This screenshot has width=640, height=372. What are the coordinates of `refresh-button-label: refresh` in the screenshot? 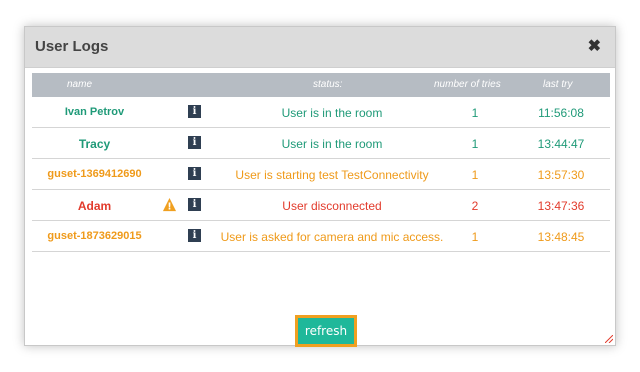 It's located at (326, 331).